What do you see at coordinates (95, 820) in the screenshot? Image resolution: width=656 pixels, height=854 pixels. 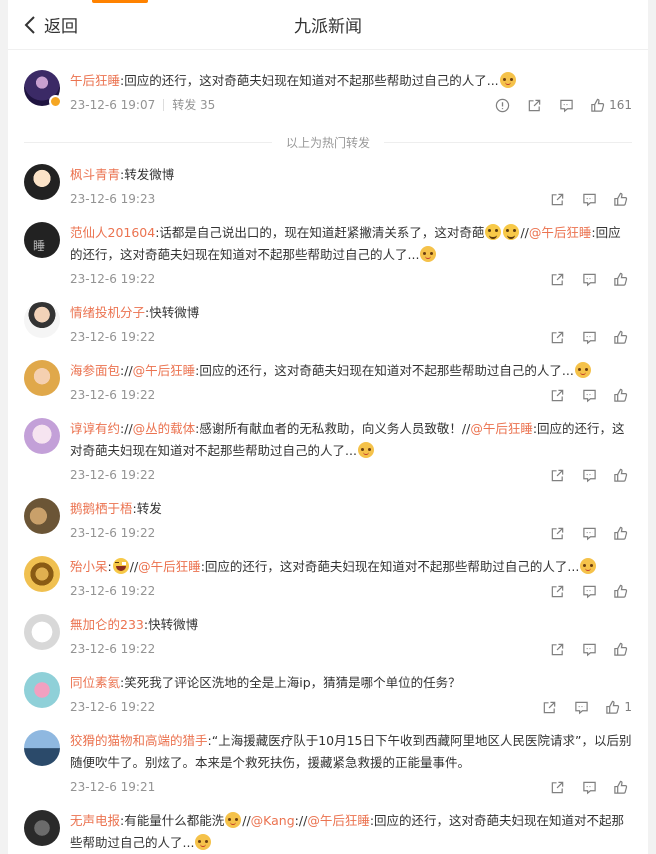 I see `user-name: 无声电报` at bounding box center [95, 820].